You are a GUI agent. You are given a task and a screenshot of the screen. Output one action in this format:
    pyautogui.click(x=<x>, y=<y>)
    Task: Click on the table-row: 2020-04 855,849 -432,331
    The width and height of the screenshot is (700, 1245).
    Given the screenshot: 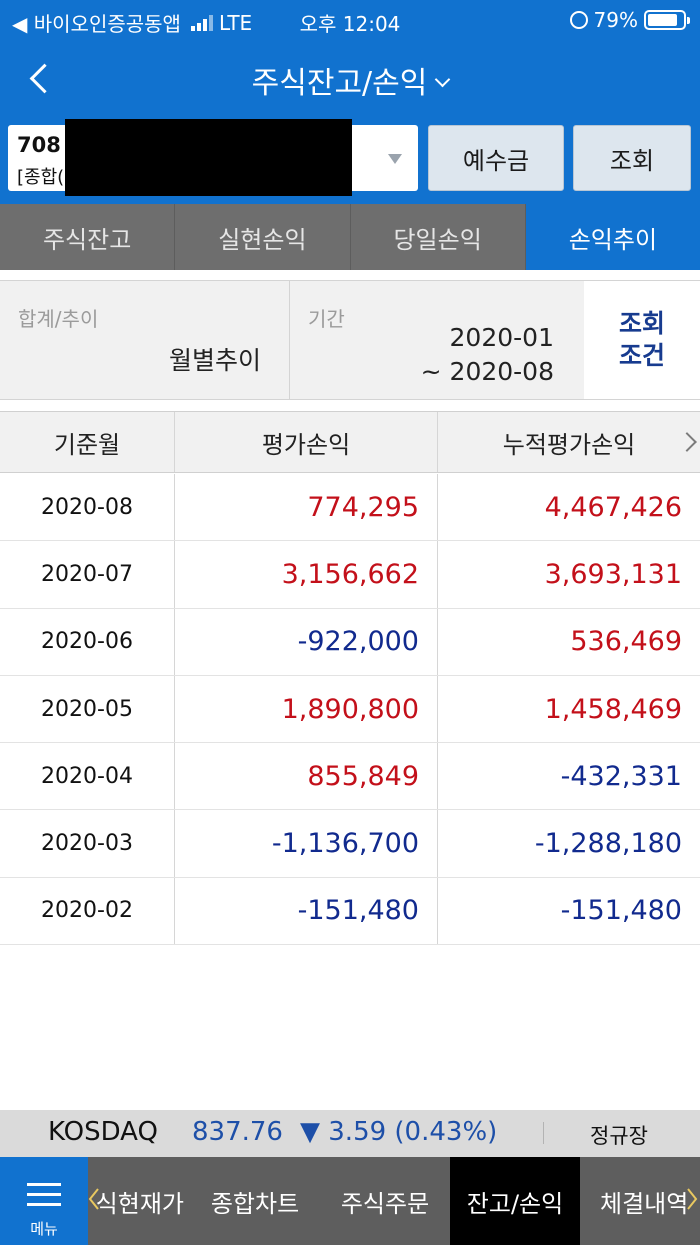 What is the action you would take?
    pyautogui.click(x=350, y=777)
    